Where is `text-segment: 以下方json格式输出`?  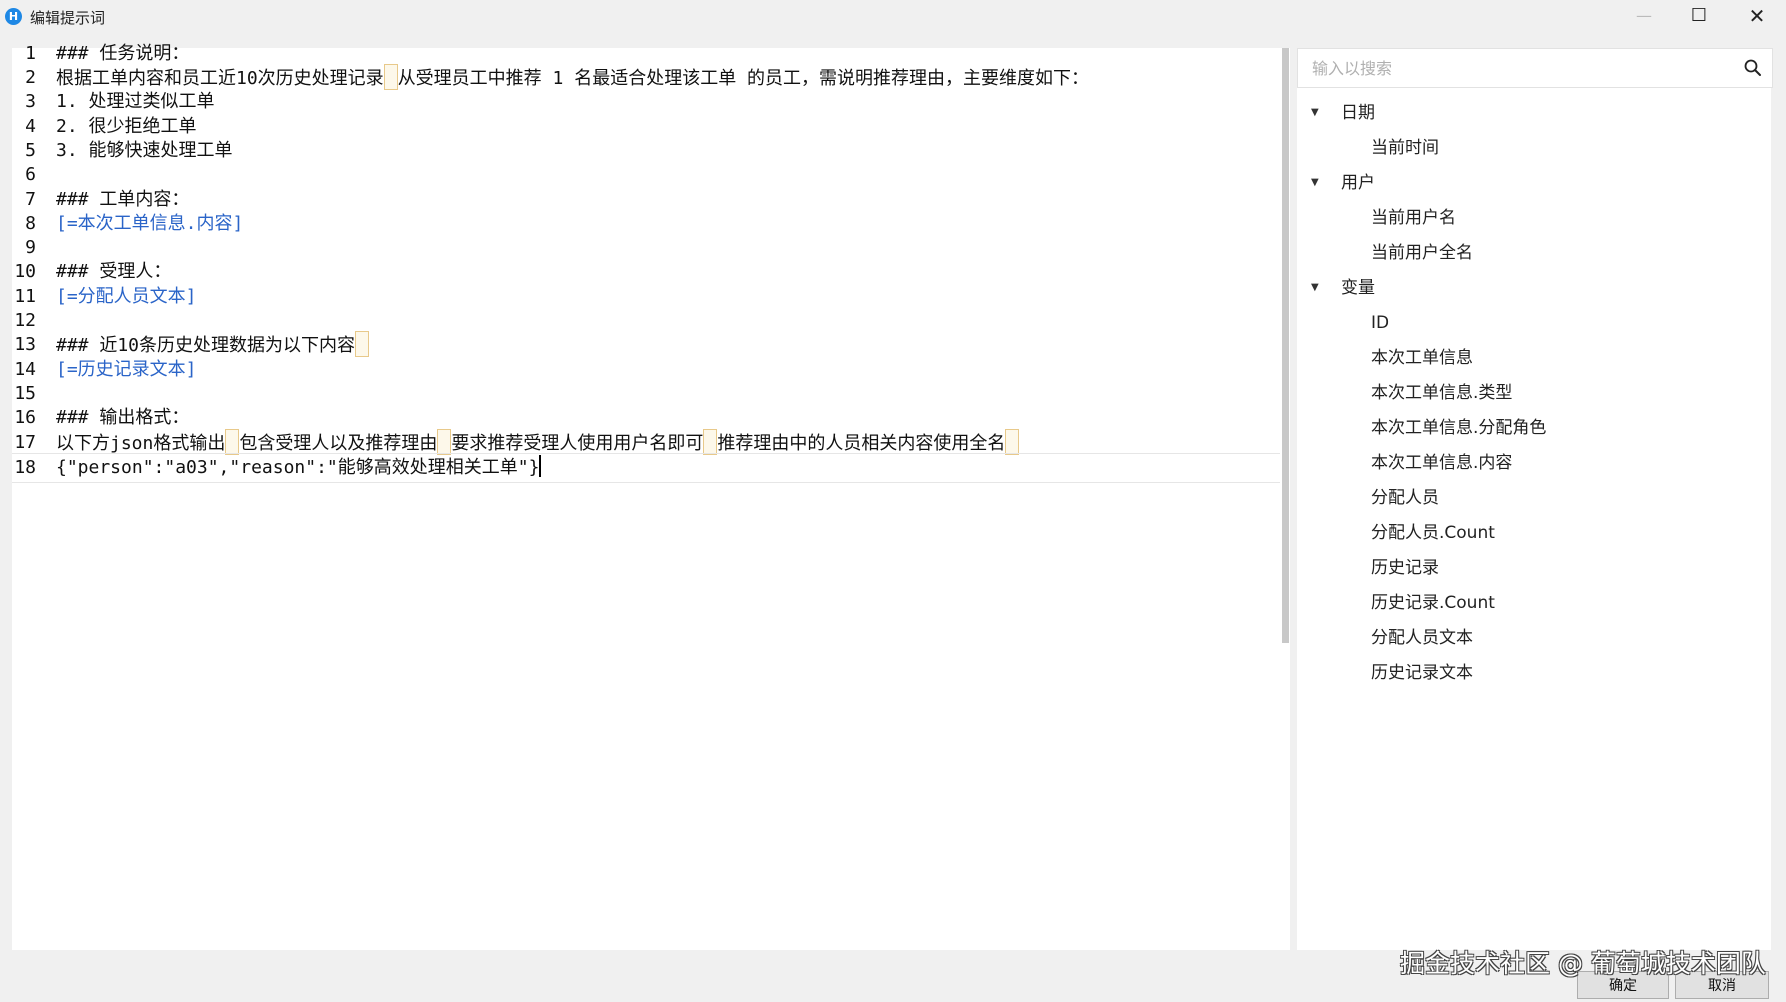 text-segment: 以下方json格式输出 is located at coordinates (141, 443).